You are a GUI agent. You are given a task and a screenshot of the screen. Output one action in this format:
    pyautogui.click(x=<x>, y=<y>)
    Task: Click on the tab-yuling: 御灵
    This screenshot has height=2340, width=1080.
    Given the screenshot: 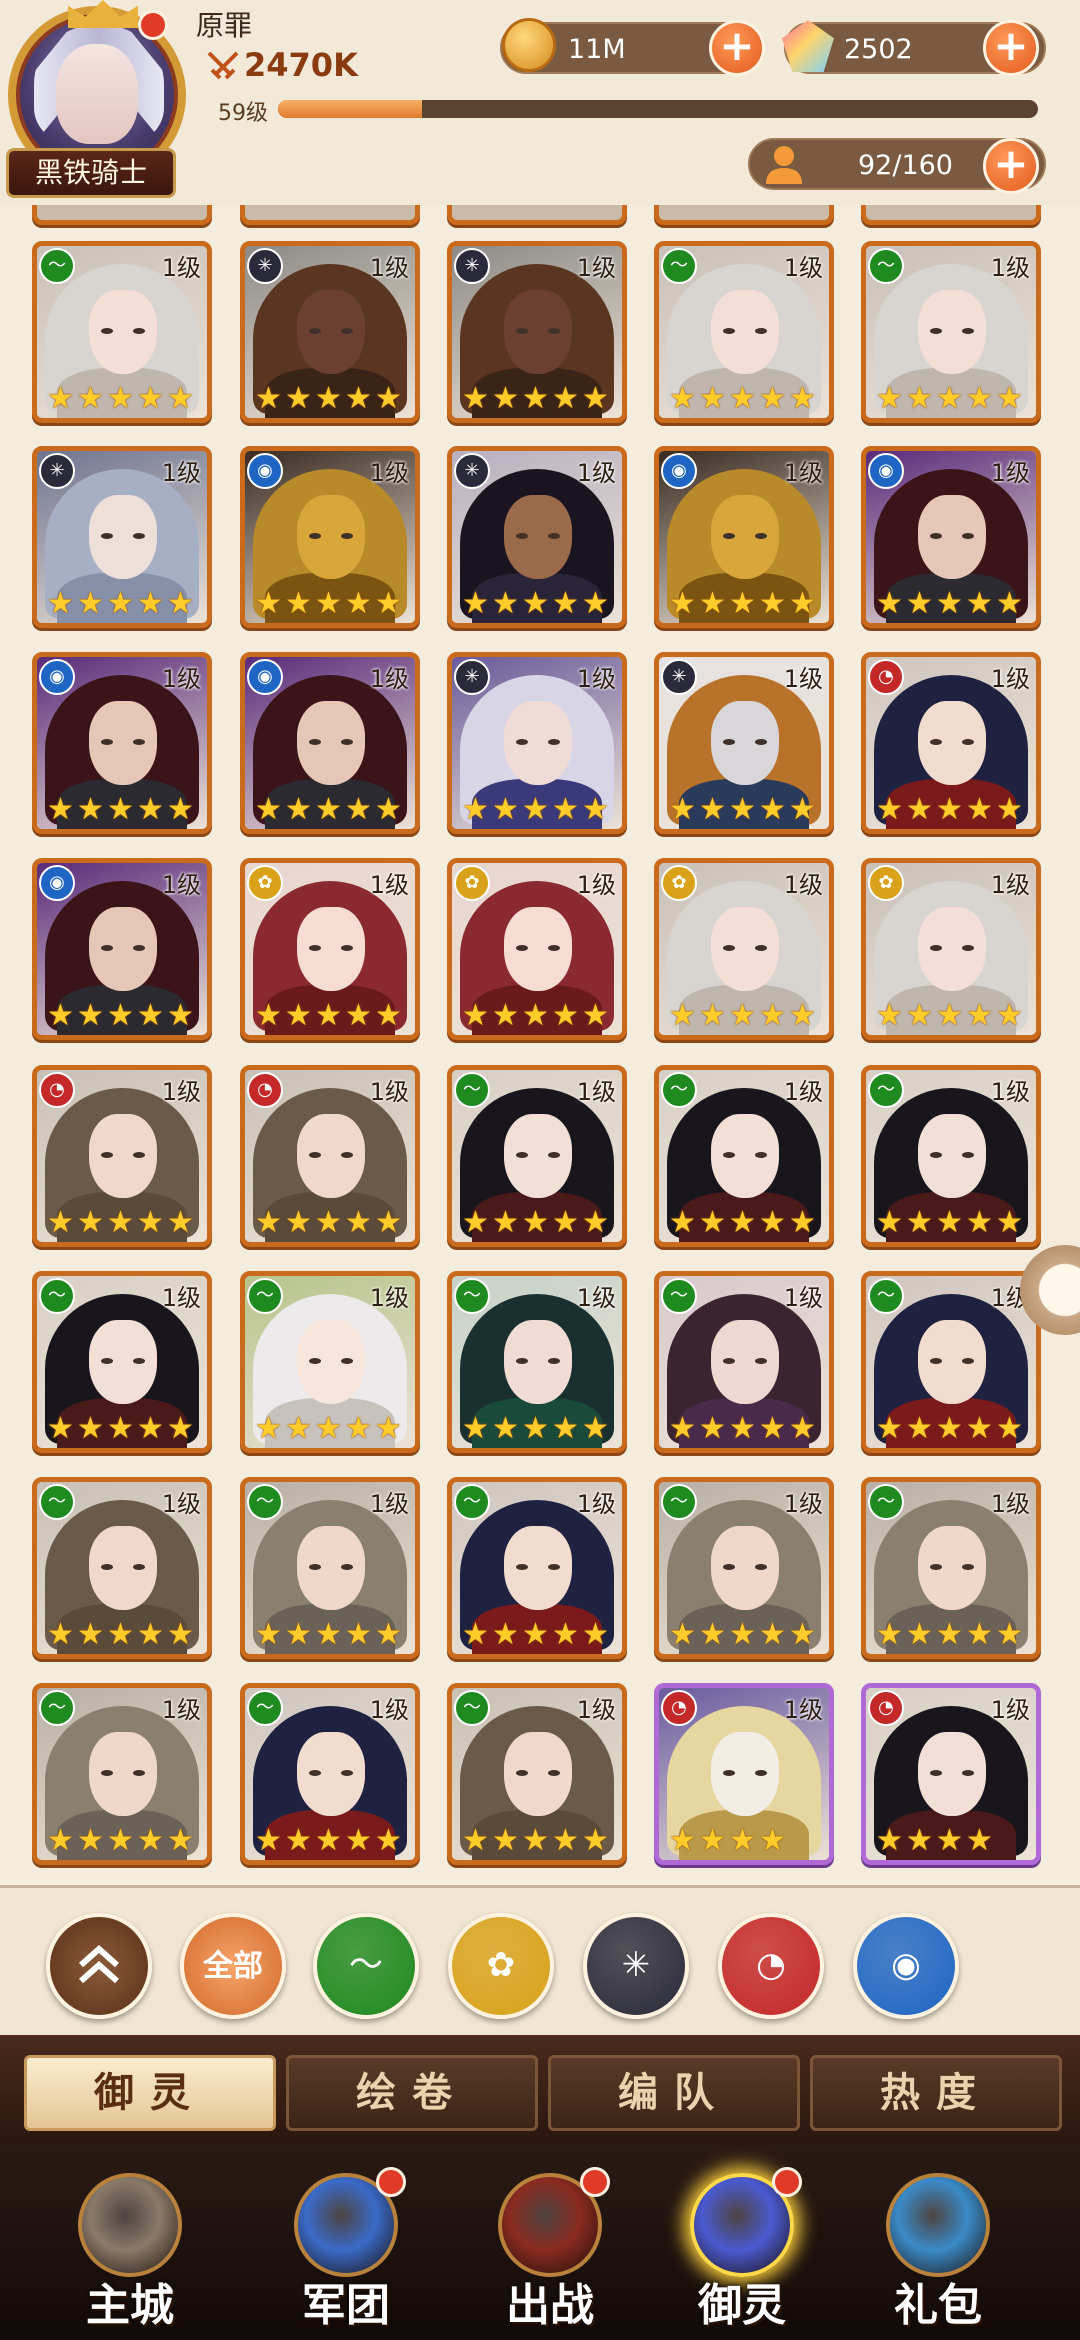 What is the action you would take?
    pyautogui.click(x=150, y=2093)
    